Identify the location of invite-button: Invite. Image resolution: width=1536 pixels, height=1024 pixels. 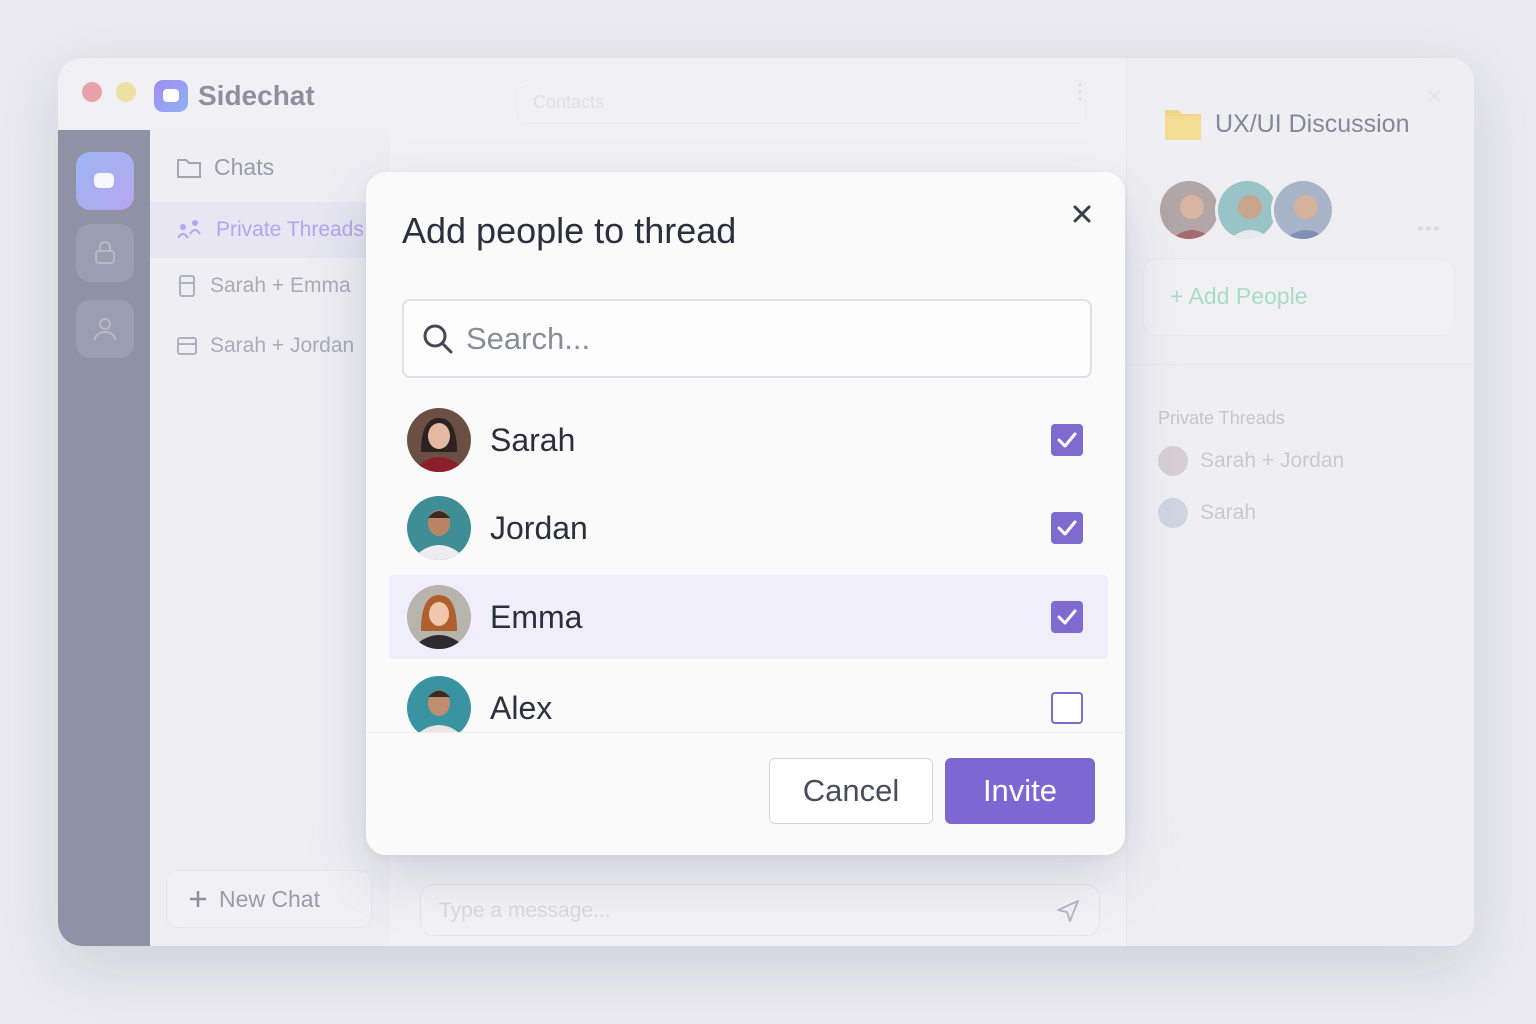
(1020, 791).